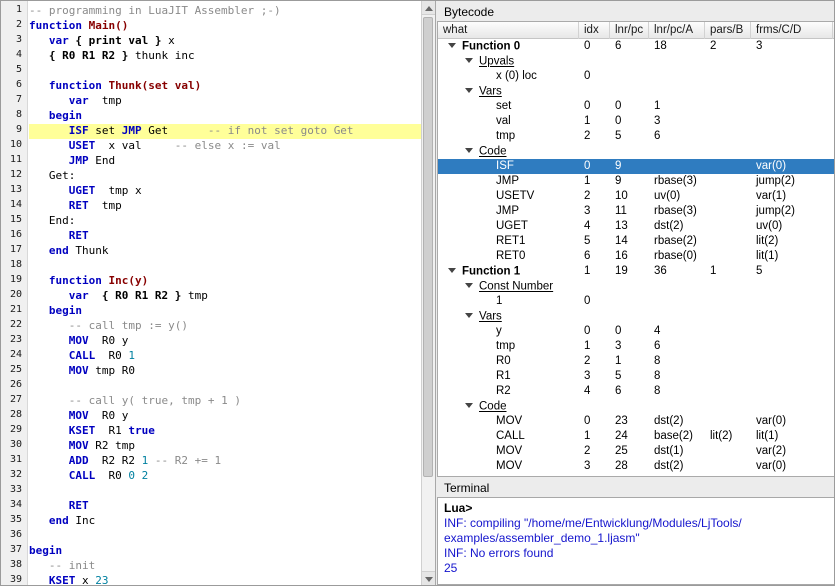  Describe the element at coordinates (636, 361) in the screenshot. I see `bytecode-row: R0 2 1 8` at that location.